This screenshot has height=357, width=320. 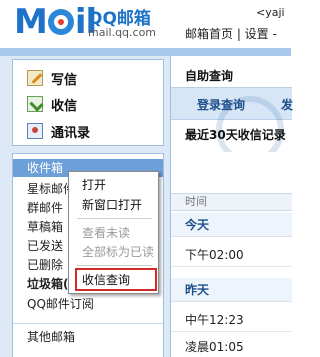 I want to click on menu-item-open: 打开, so click(x=113, y=185).